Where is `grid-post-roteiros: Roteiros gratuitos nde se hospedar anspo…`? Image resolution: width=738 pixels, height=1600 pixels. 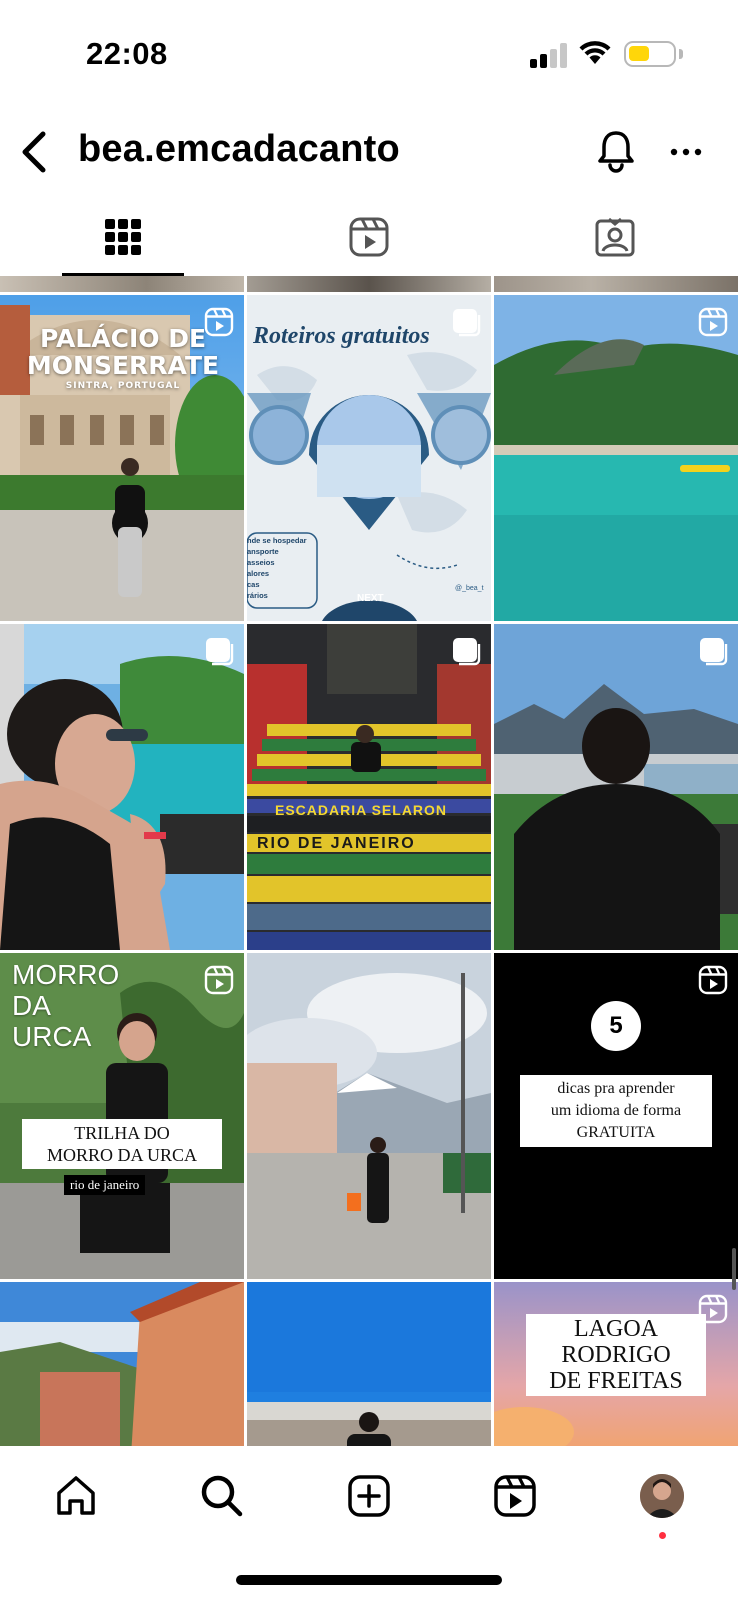
grid-post-roteiros: Roteiros gratuitos nde se hospedar anspo… is located at coordinates (369, 458).